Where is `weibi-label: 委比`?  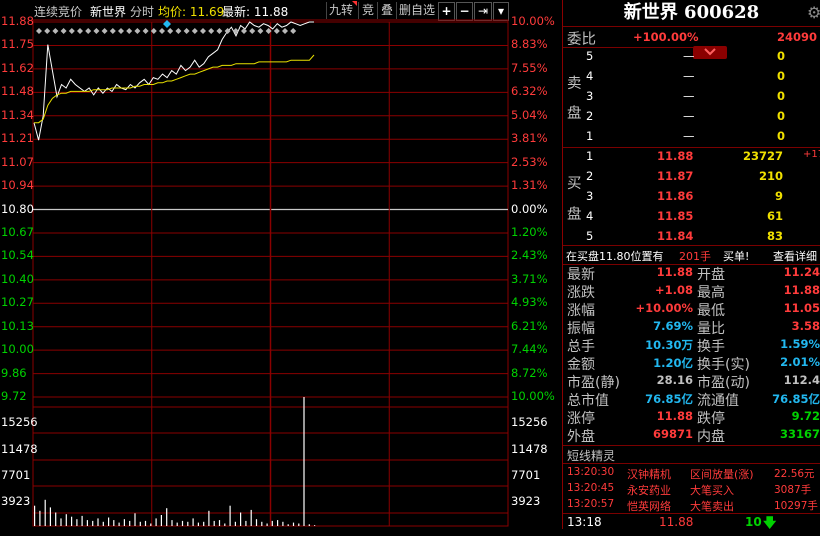 weibi-label: 委比 is located at coordinates (581, 40).